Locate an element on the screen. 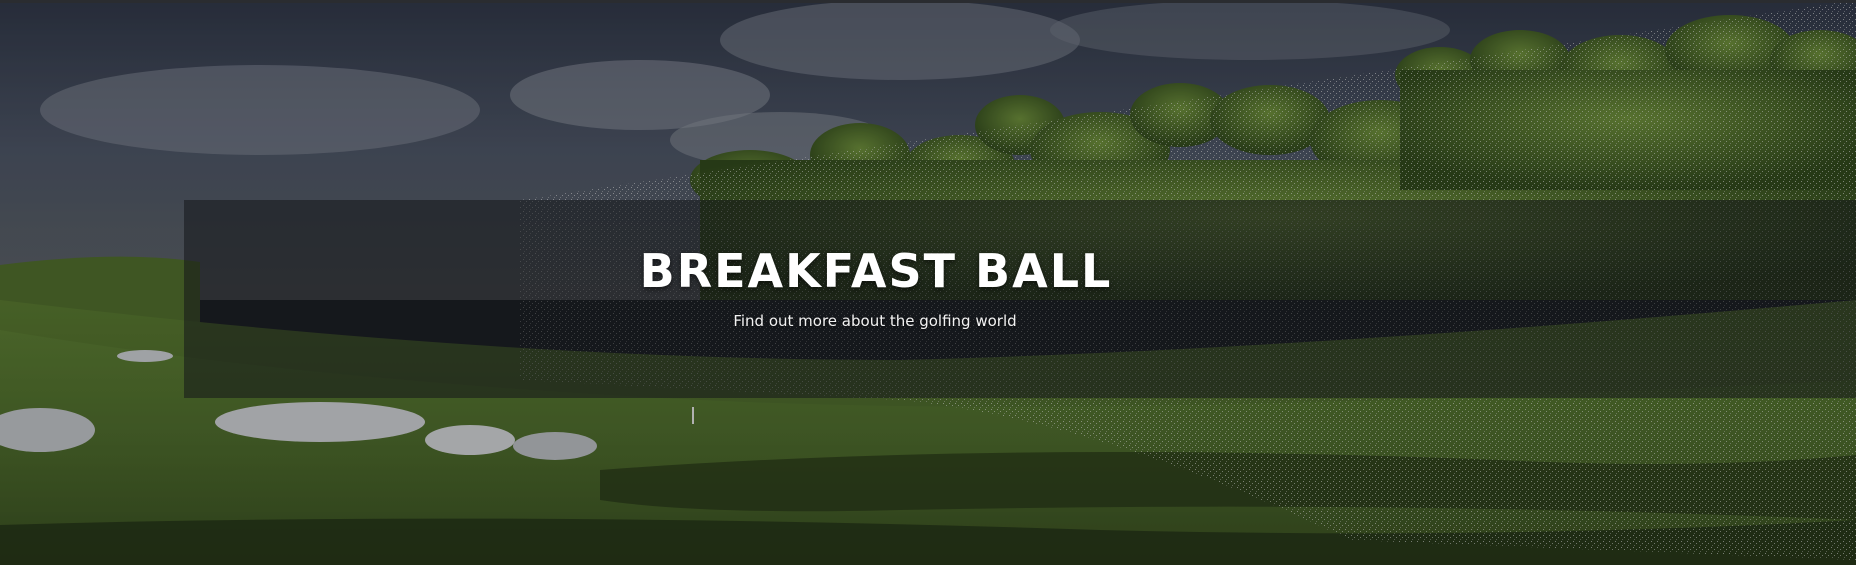 The image size is (1856, 565). hero-subtitle: Find out more about the golfing world is located at coordinates (875, 321).